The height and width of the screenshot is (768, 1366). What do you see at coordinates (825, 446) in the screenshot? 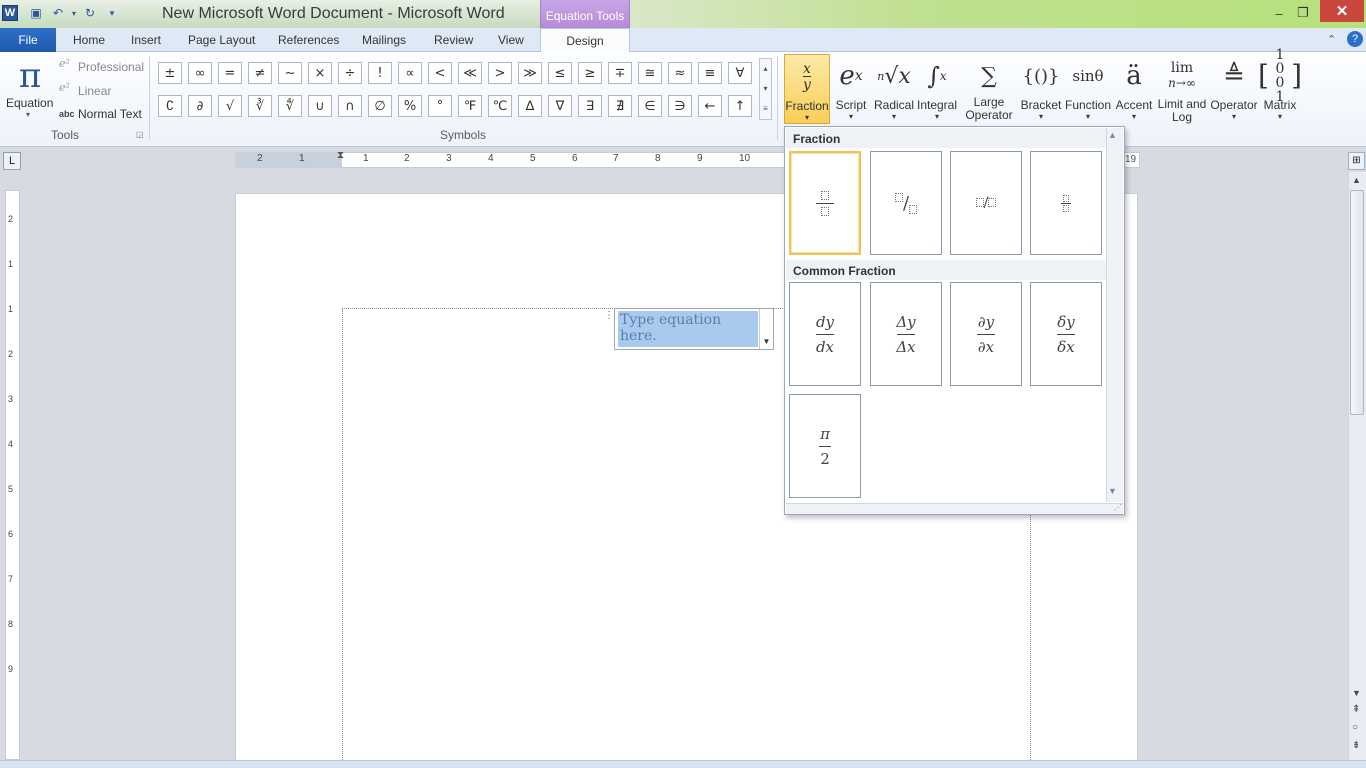
I see `common-fraction-pi-over-2: π2` at bounding box center [825, 446].